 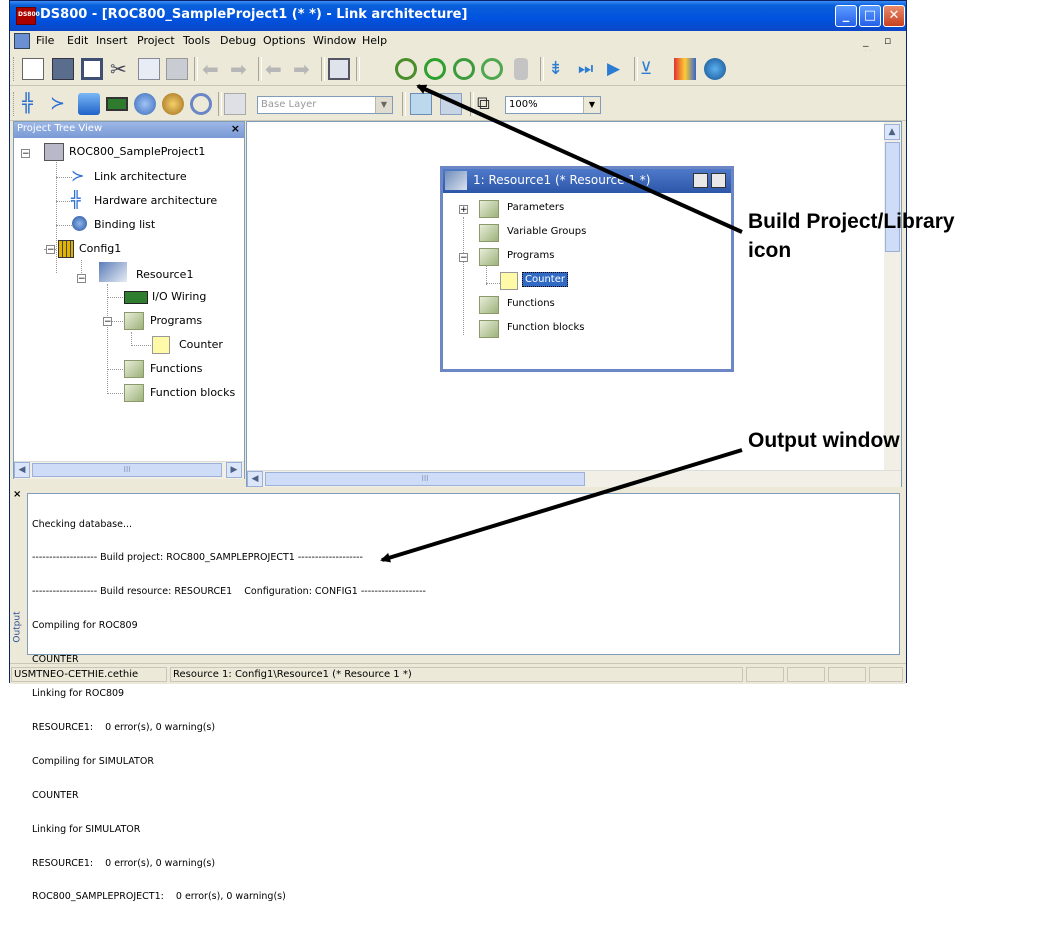 I want to click on output-line: Compiling for SIMULATOR, so click(x=93, y=761).